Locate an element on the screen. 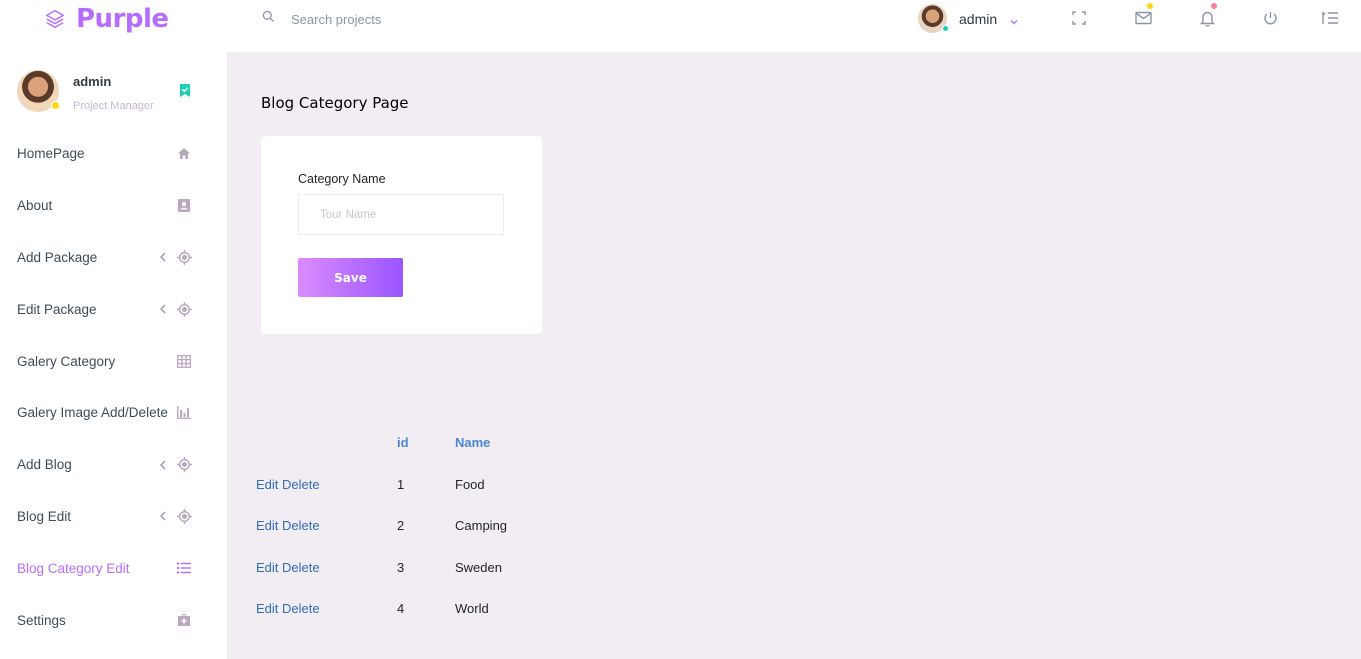 The image size is (1361, 659). layers-icon is located at coordinates (55, 19).